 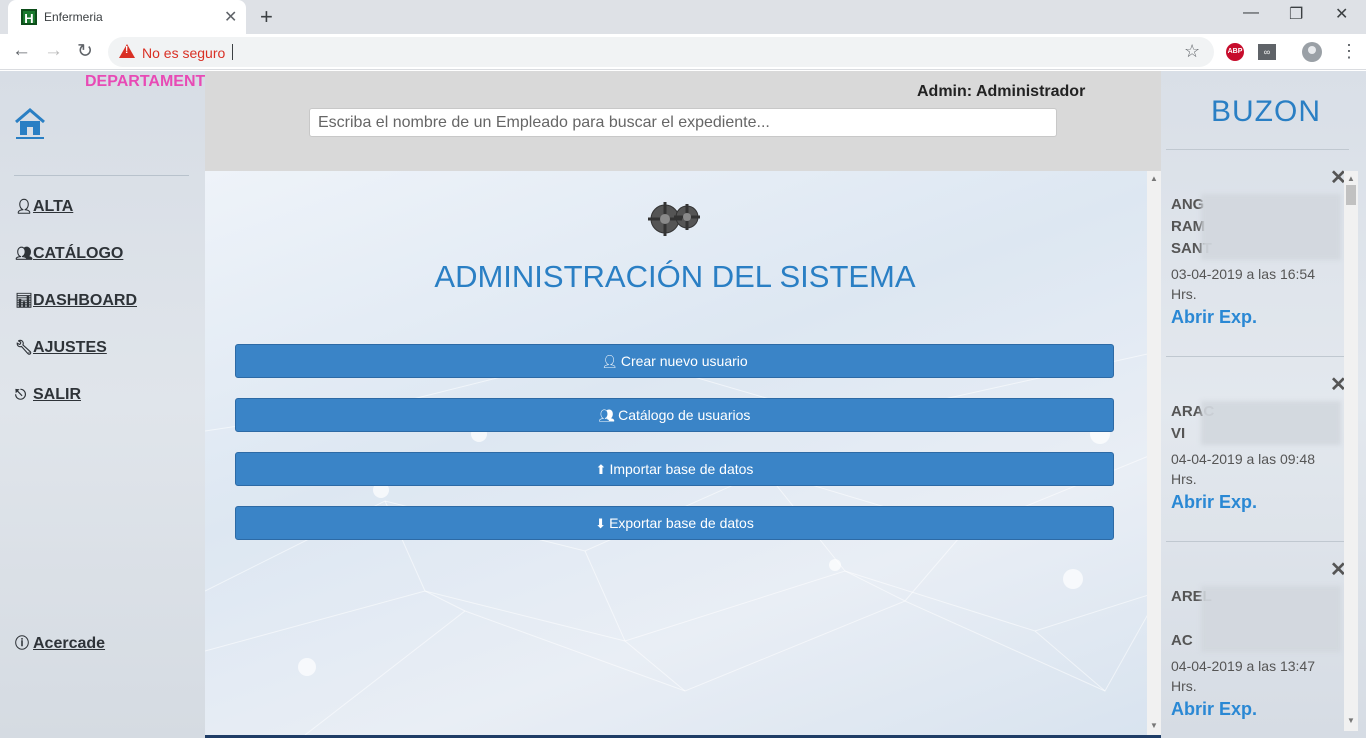 What do you see at coordinates (232, 52) in the screenshot?
I see `url-caret` at bounding box center [232, 52].